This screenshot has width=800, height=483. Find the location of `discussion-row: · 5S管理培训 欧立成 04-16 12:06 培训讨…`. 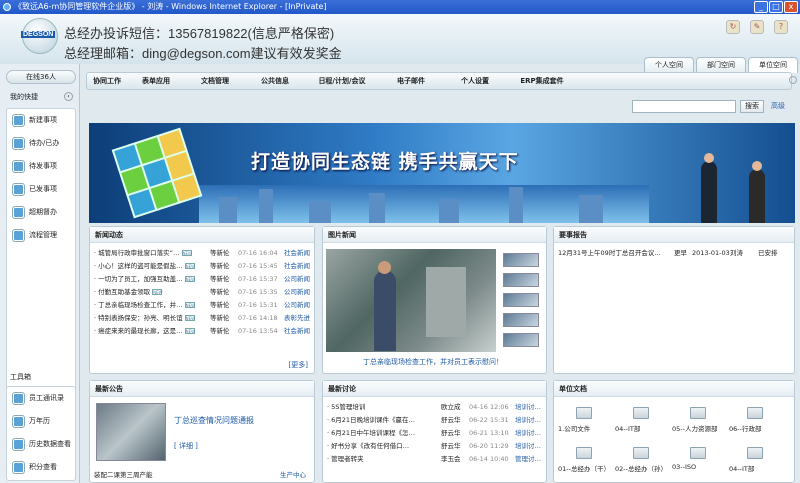

discussion-row: · 5S管理培训 欧立成 04-16 12:06 培训讨… is located at coordinates (434, 407).